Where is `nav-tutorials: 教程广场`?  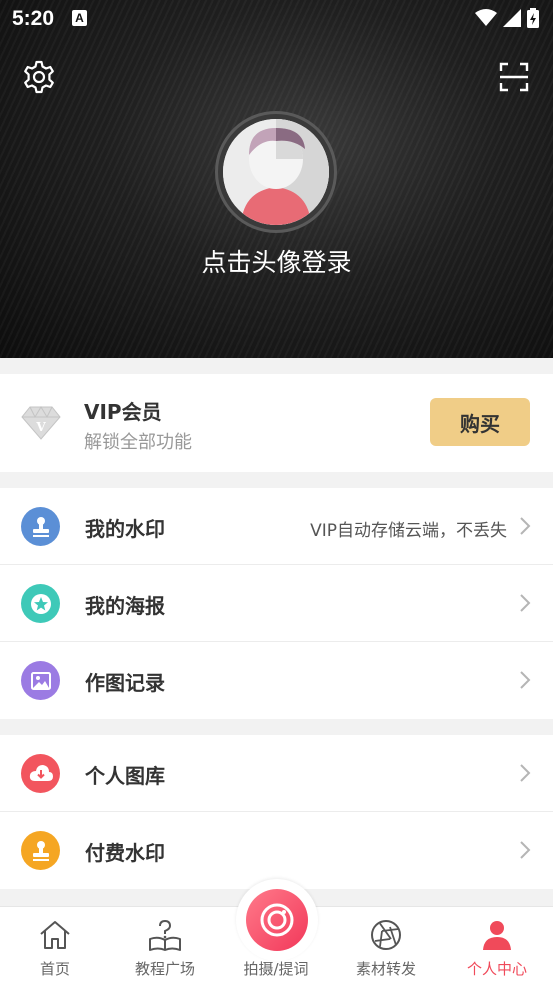 nav-tutorials: 教程广场 is located at coordinates (165, 945).